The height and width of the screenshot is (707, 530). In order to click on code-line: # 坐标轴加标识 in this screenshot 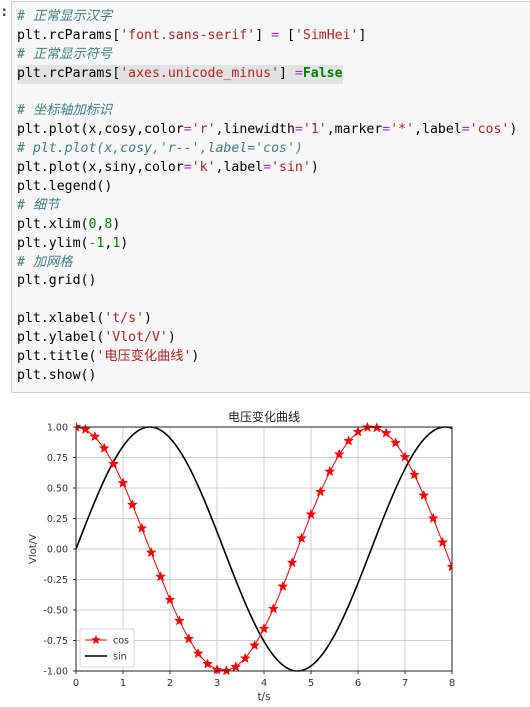, I will do `click(273, 111)`.